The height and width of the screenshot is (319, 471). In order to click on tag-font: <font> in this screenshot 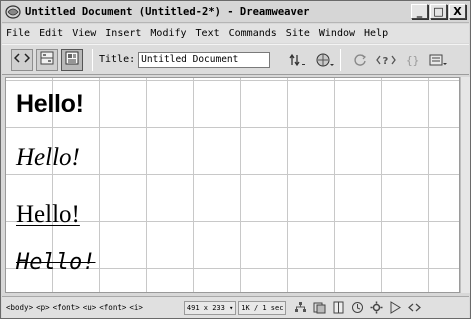, I will do `click(66, 307)`.